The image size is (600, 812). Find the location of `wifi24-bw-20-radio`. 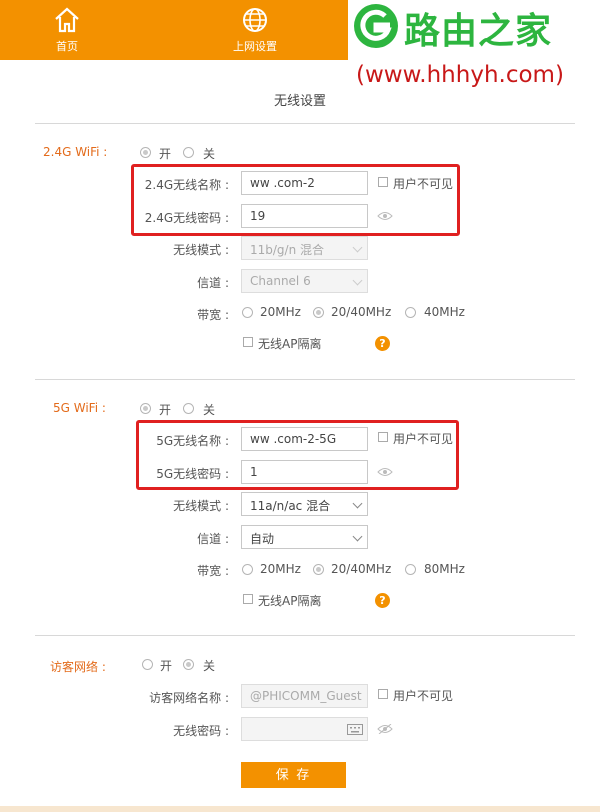

wifi24-bw-20-radio is located at coordinates (247, 312).